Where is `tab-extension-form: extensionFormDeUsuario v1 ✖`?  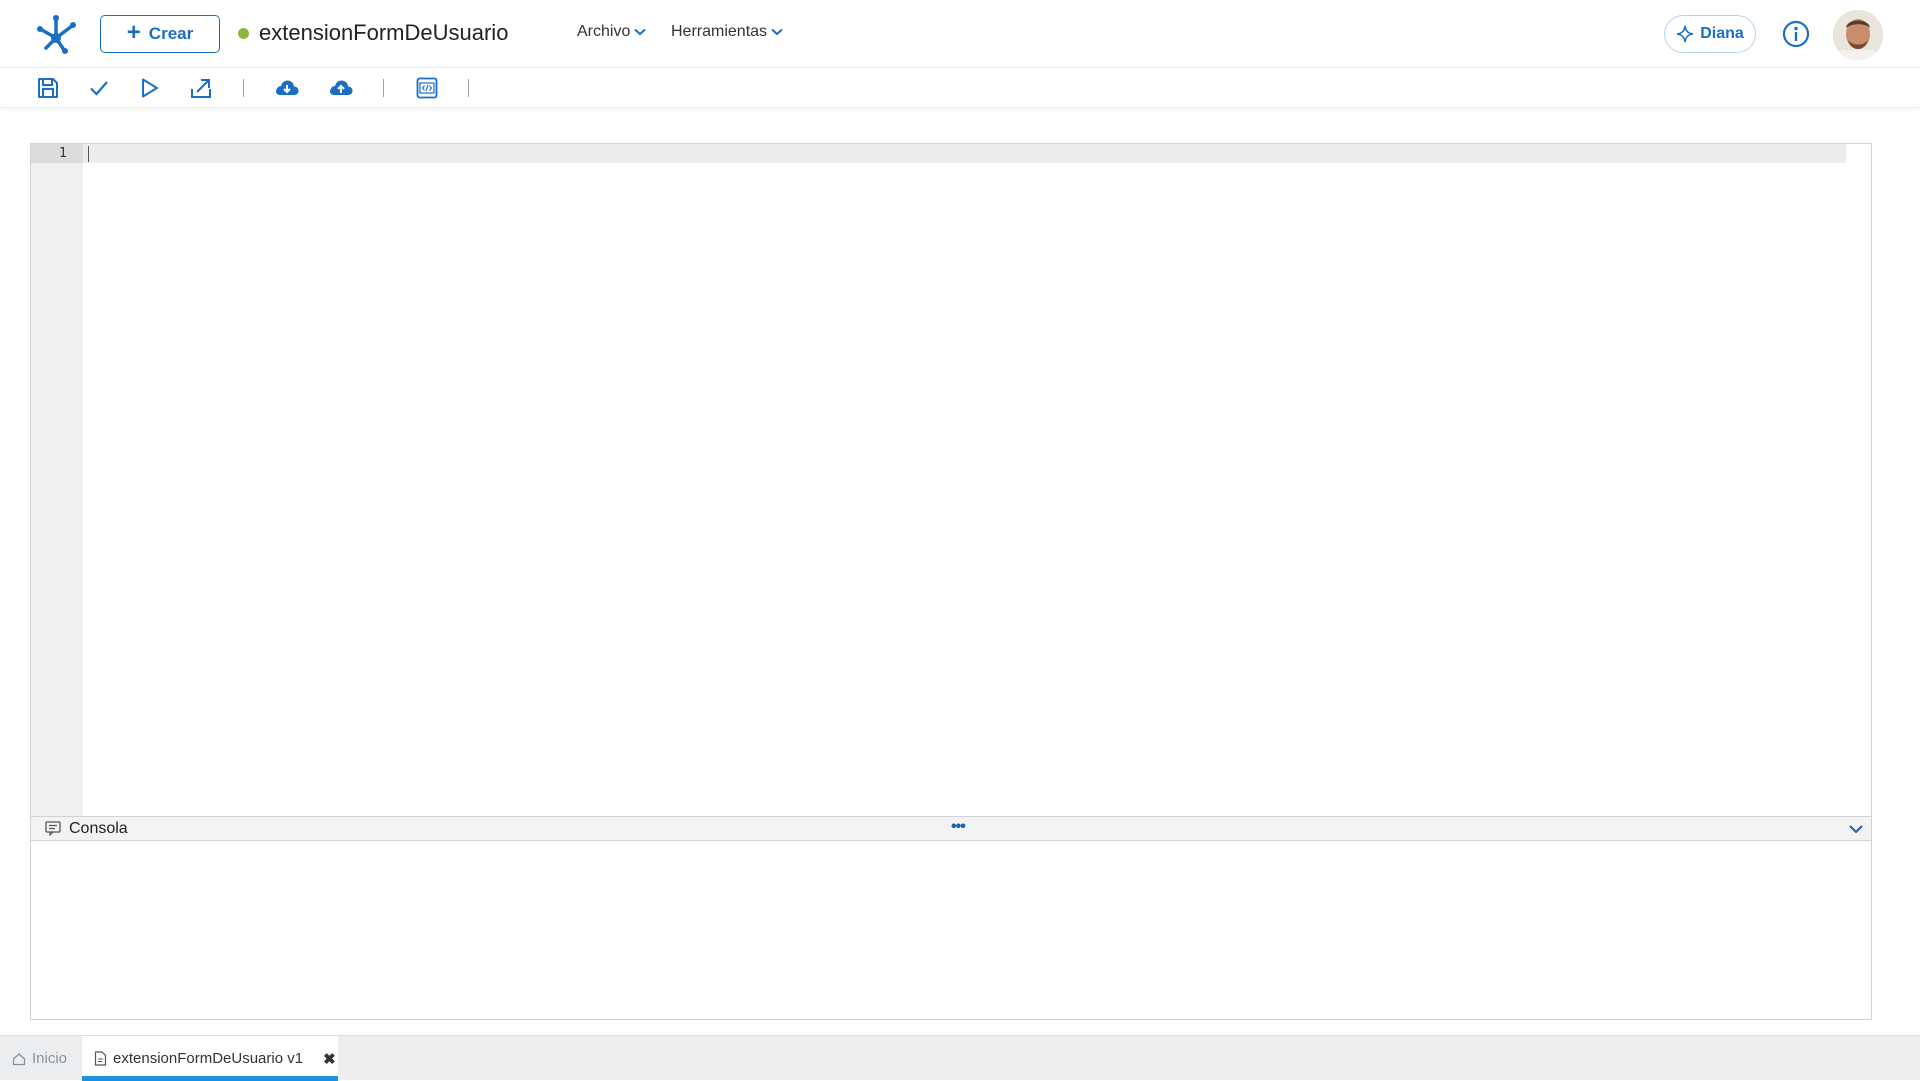
tab-extension-form: extensionFormDeUsuario v1 ✖ is located at coordinates (210, 1058).